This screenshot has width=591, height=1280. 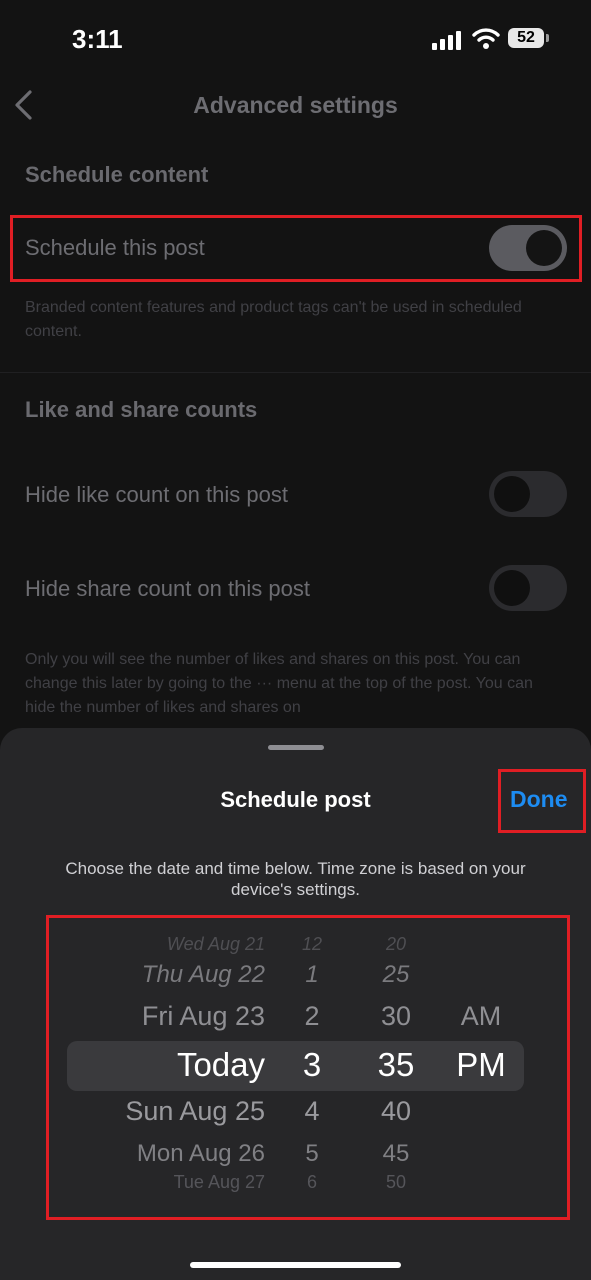 What do you see at coordinates (295, 1265) in the screenshot?
I see `home-indicator` at bounding box center [295, 1265].